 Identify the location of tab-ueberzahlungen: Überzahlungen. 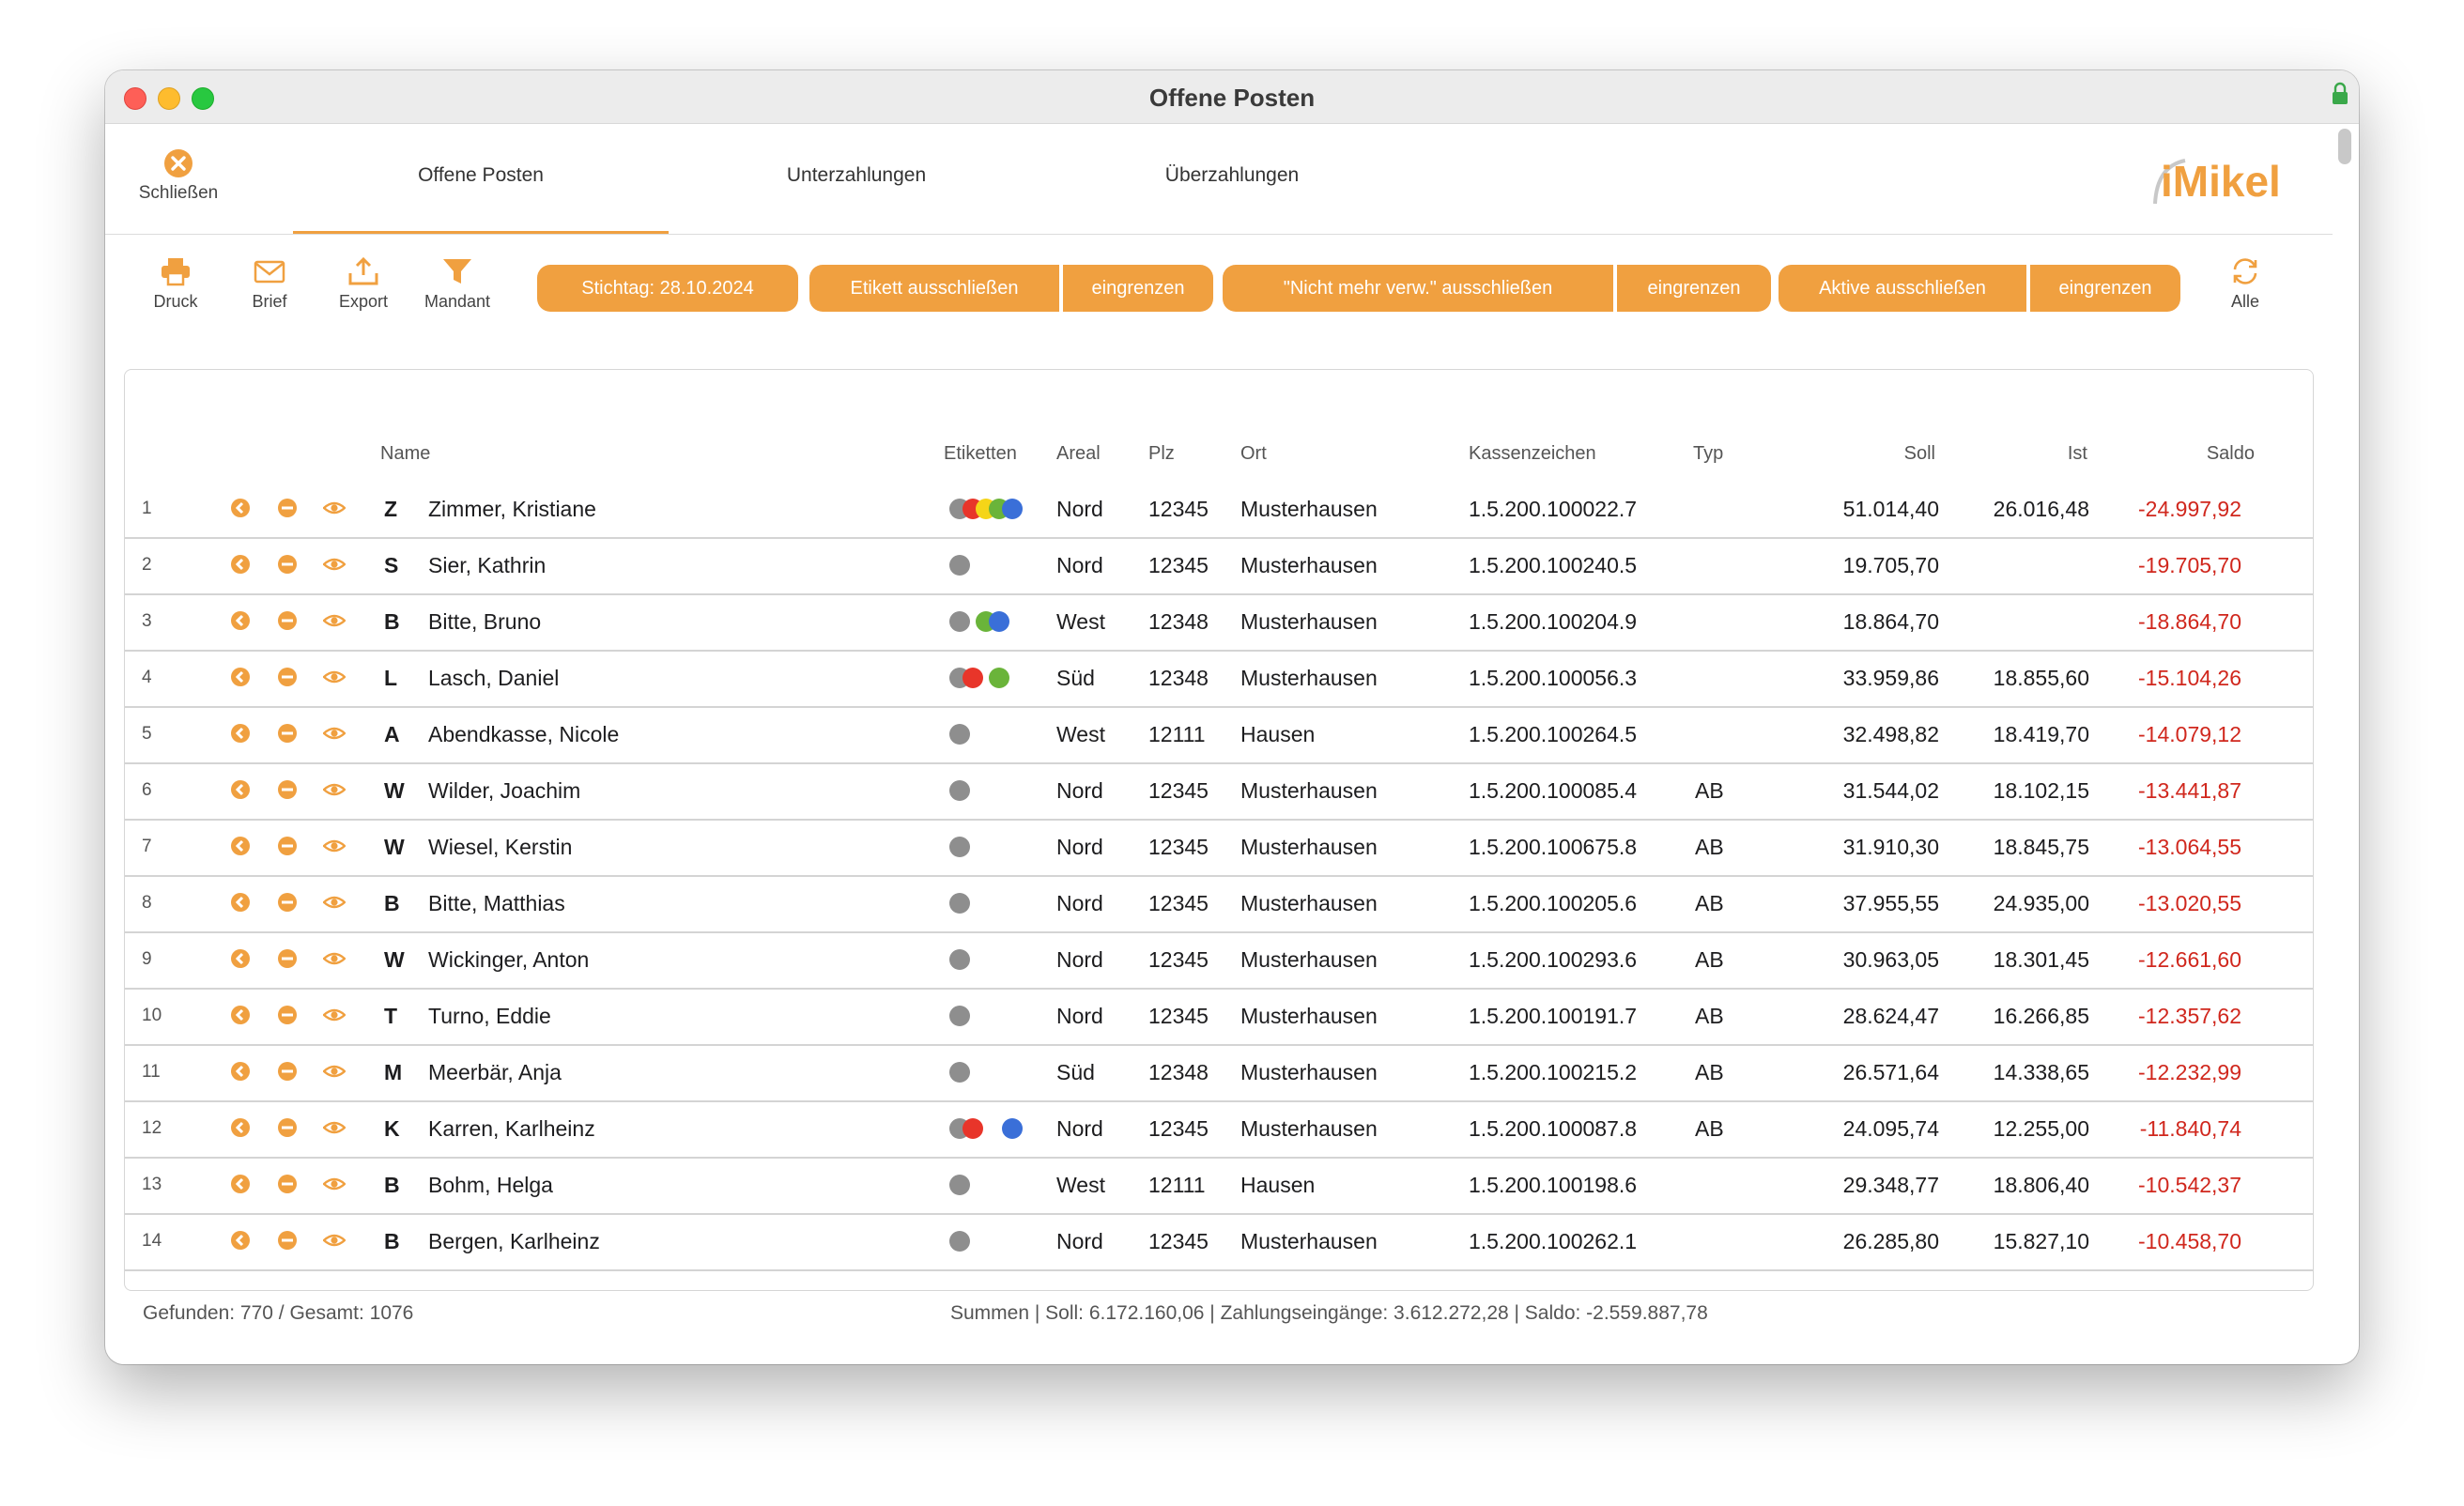
(1232, 175).